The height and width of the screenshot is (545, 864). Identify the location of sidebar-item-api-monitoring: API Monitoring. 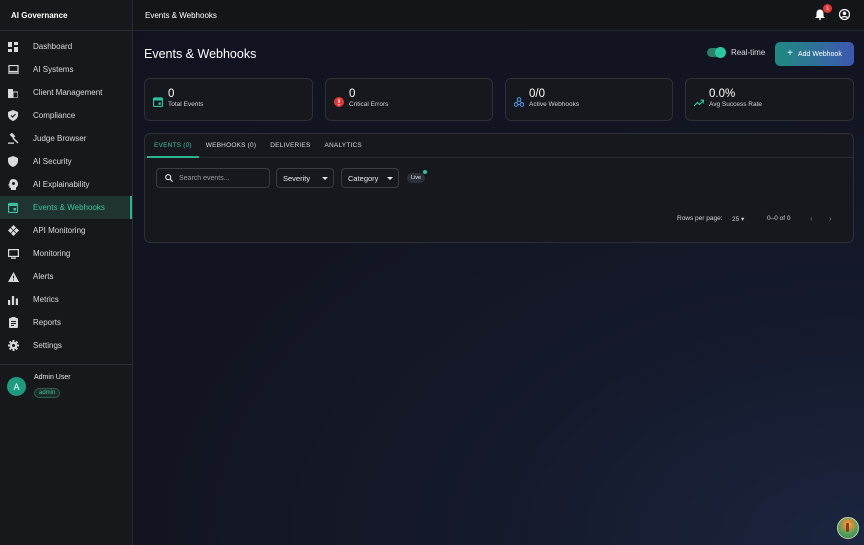
(66, 230).